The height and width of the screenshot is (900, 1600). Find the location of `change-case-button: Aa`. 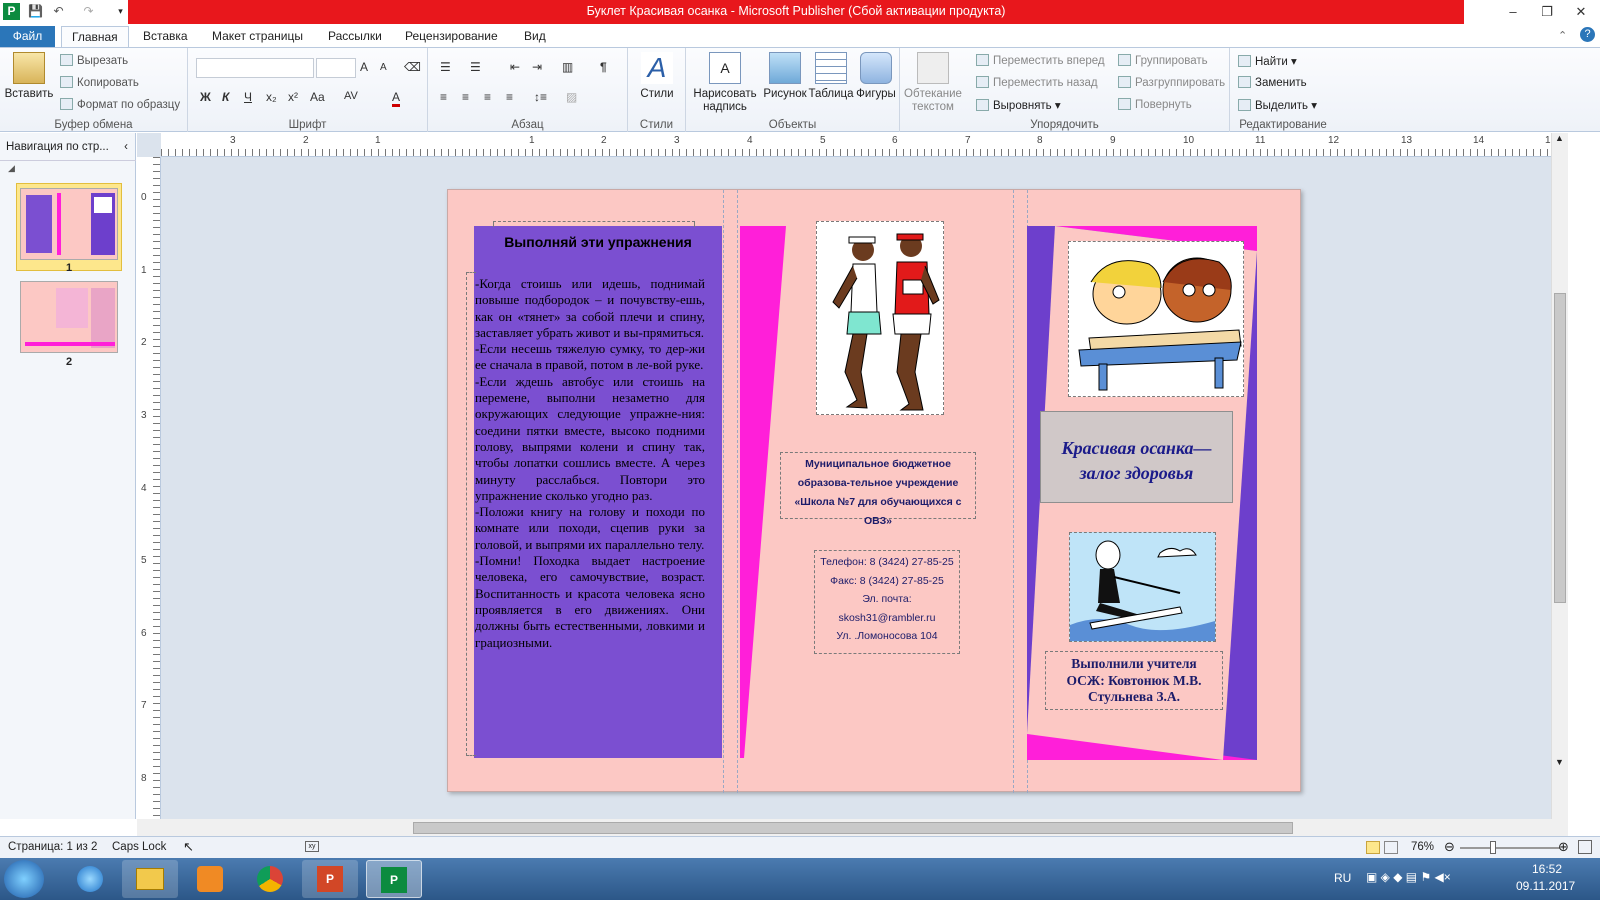

change-case-button: Aa is located at coordinates (317, 97).